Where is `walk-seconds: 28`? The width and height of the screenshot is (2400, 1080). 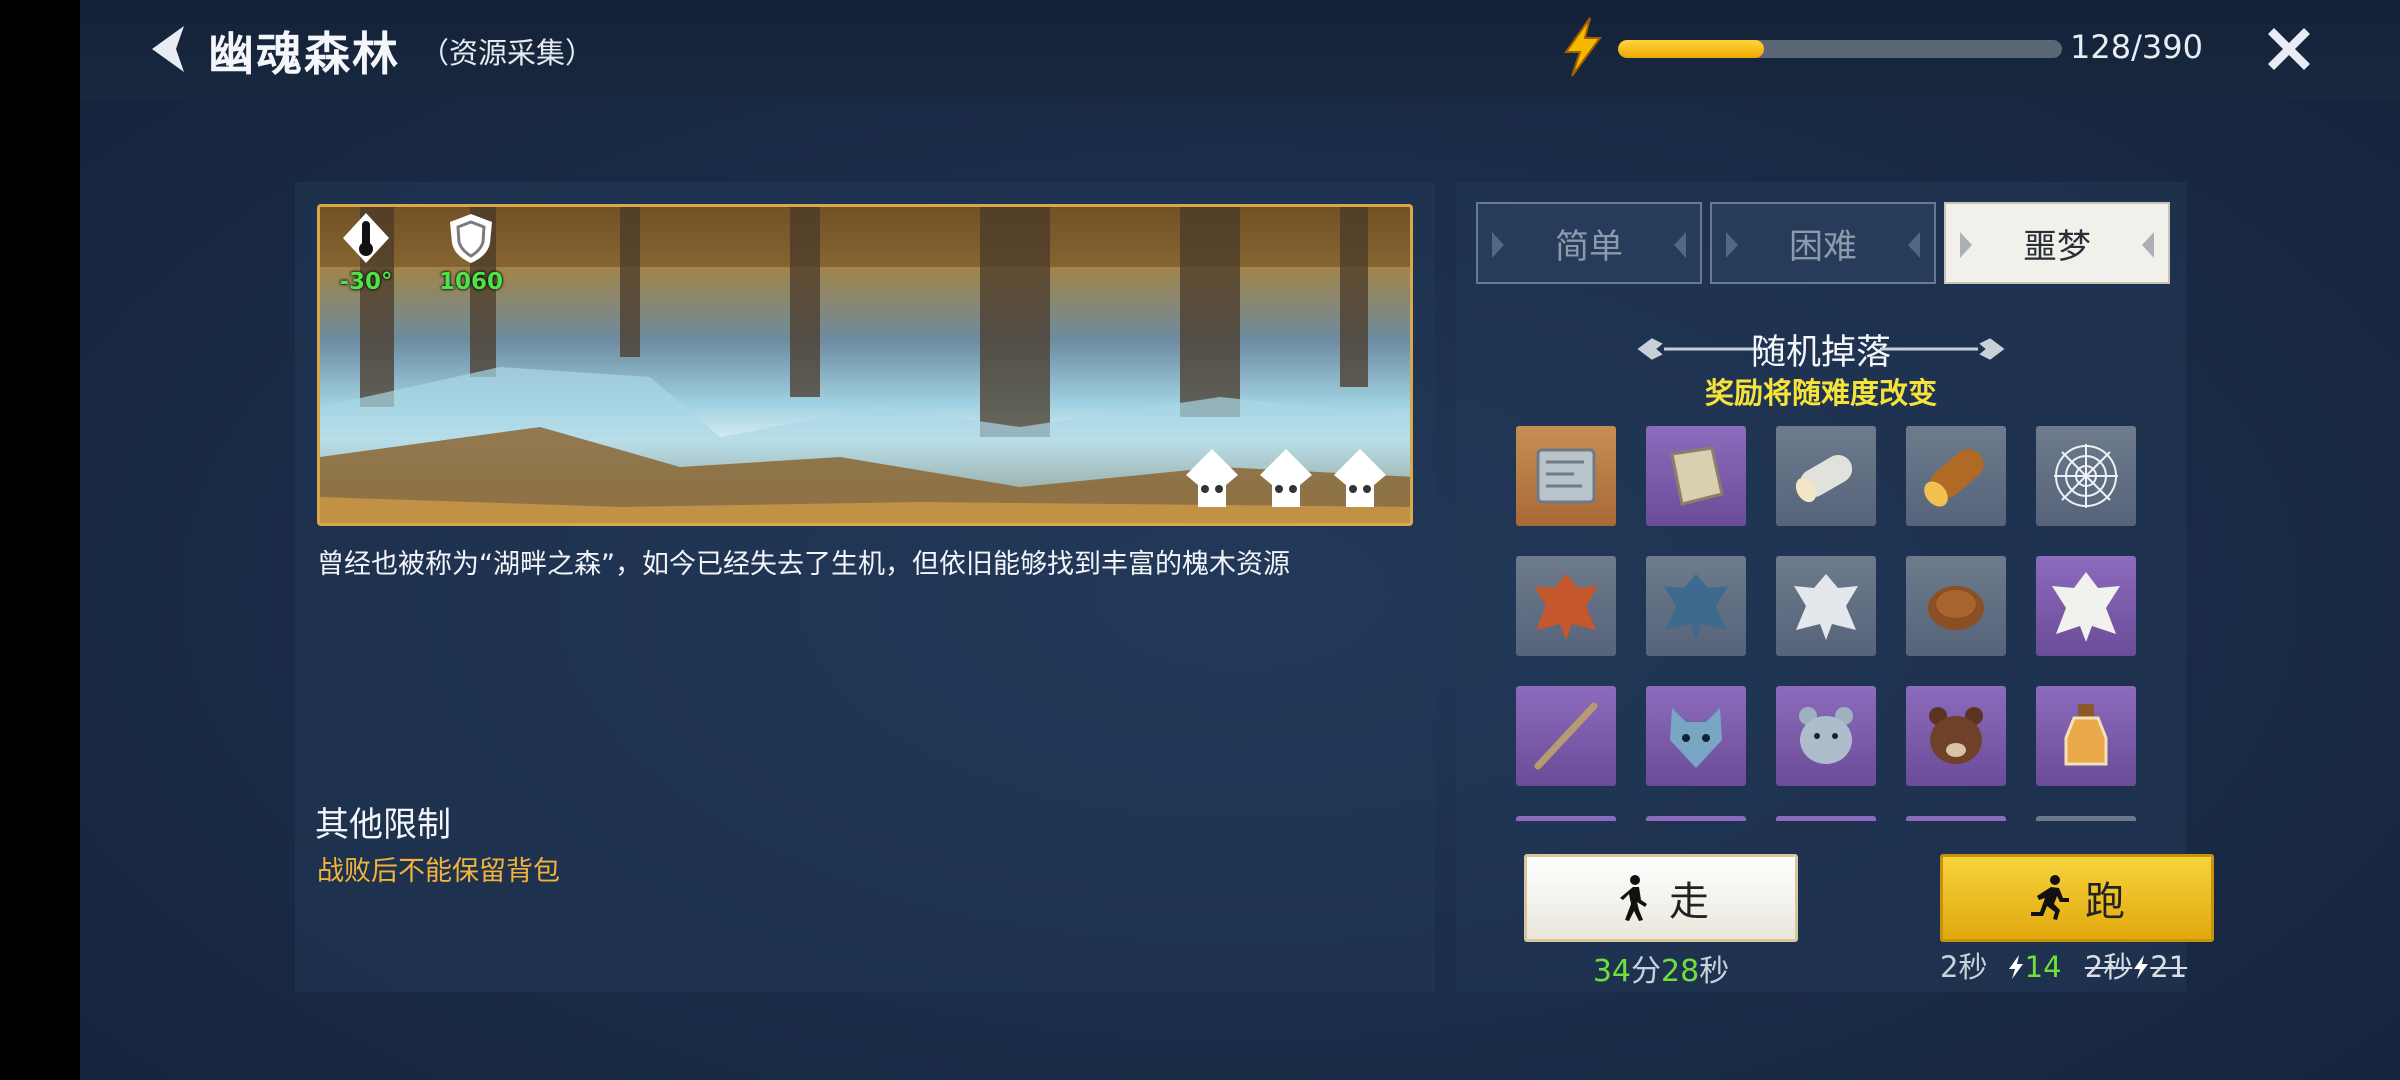
walk-seconds: 28 is located at coordinates (1680, 971).